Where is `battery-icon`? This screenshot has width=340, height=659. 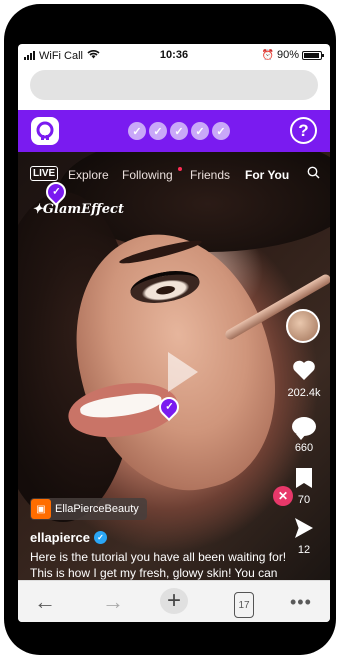
battery-icon is located at coordinates (313, 55).